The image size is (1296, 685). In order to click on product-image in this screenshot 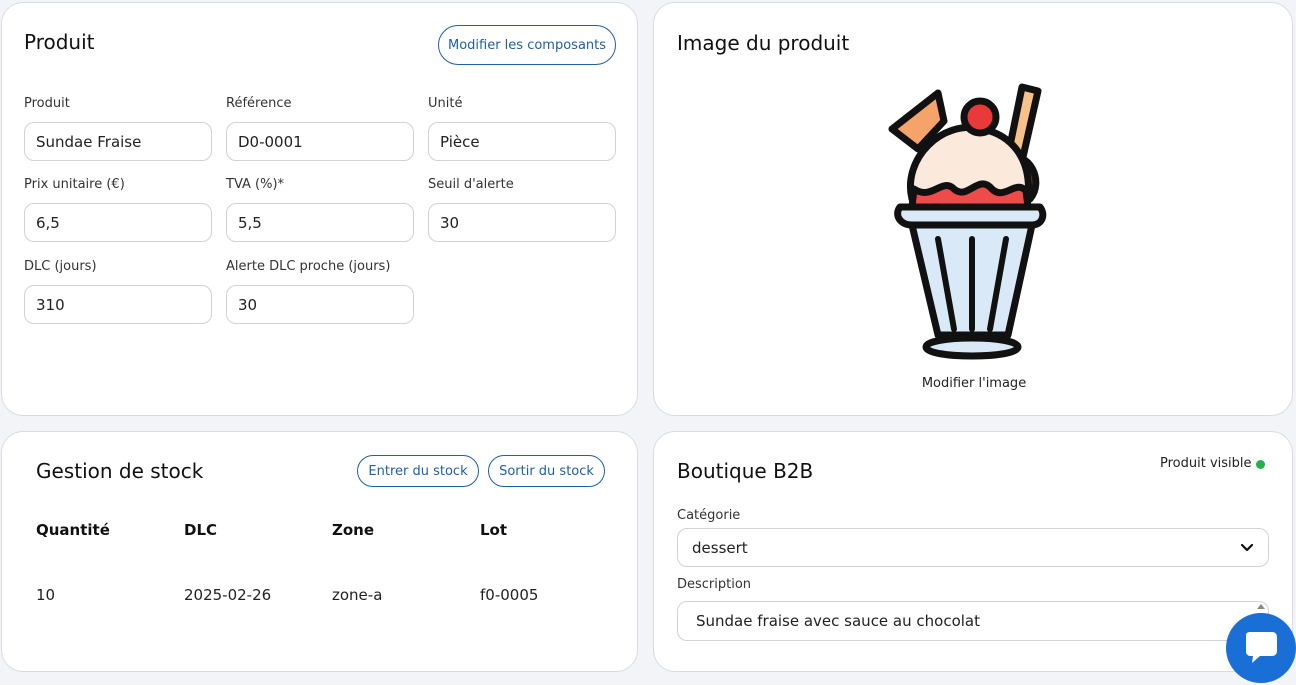, I will do `click(974, 229)`.